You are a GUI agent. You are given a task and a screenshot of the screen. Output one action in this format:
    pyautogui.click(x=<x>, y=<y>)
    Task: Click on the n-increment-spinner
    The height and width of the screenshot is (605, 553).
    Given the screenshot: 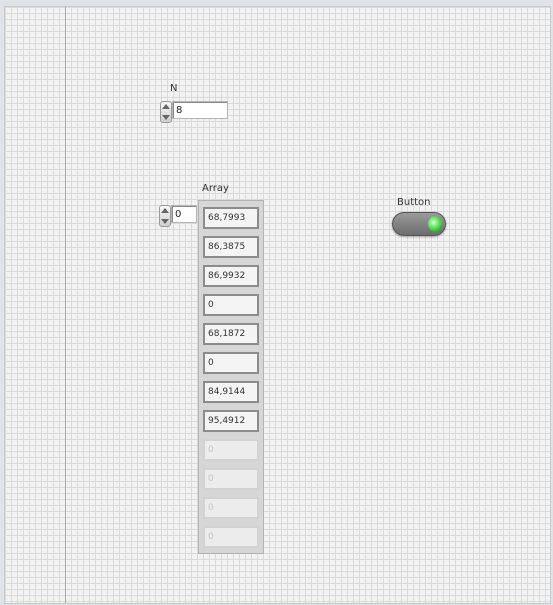 What is the action you would take?
    pyautogui.click(x=166, y=112)
    